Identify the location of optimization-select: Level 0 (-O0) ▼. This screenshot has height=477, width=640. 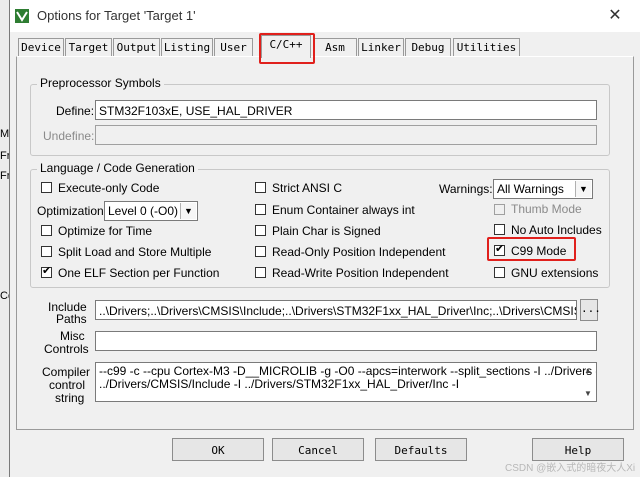
(151, 211).